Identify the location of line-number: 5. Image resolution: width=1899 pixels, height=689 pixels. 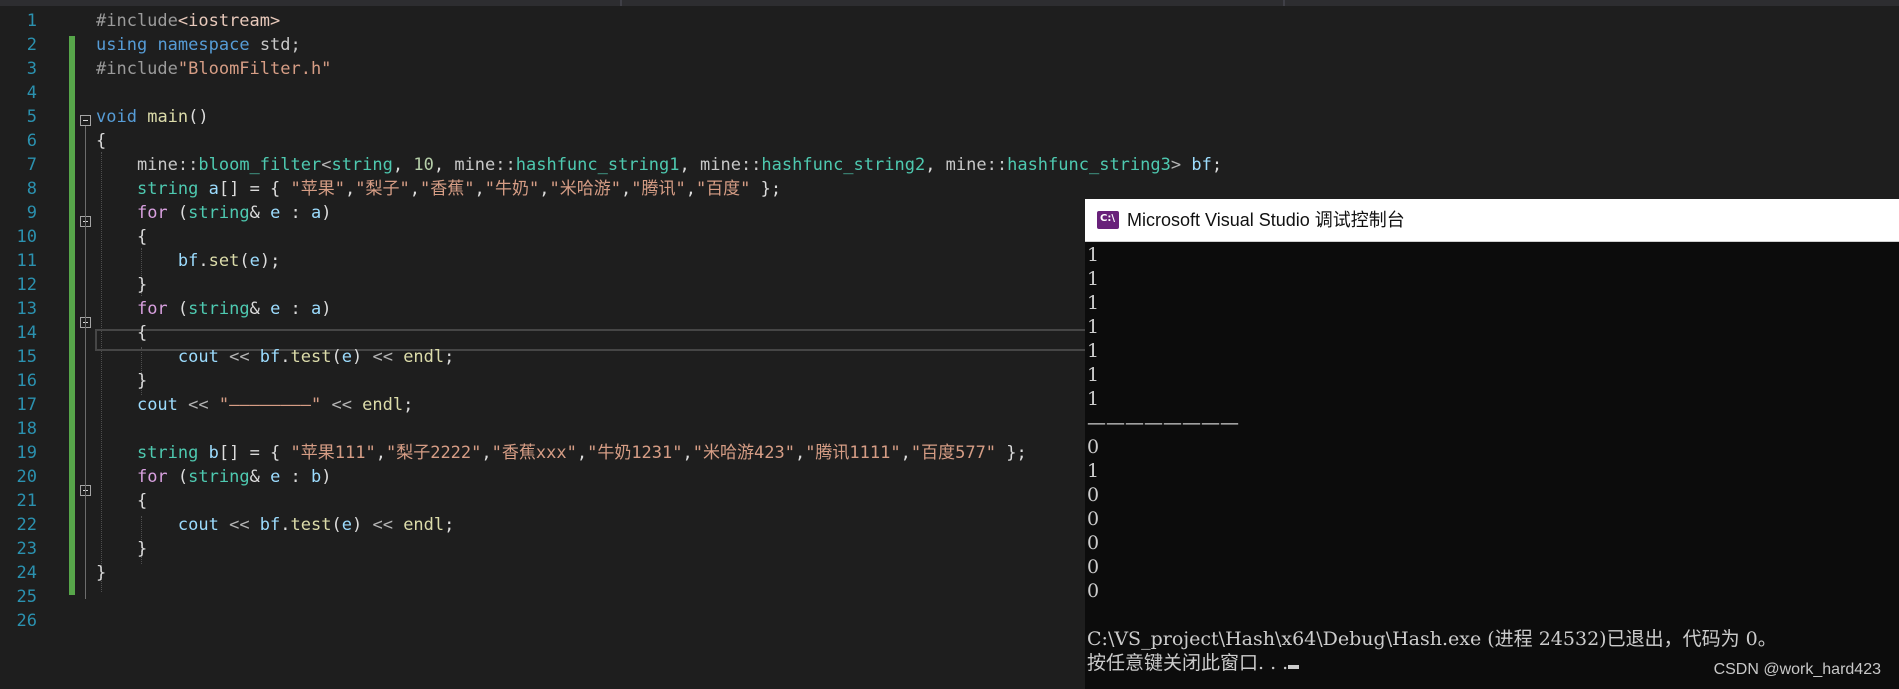
(31, 117).